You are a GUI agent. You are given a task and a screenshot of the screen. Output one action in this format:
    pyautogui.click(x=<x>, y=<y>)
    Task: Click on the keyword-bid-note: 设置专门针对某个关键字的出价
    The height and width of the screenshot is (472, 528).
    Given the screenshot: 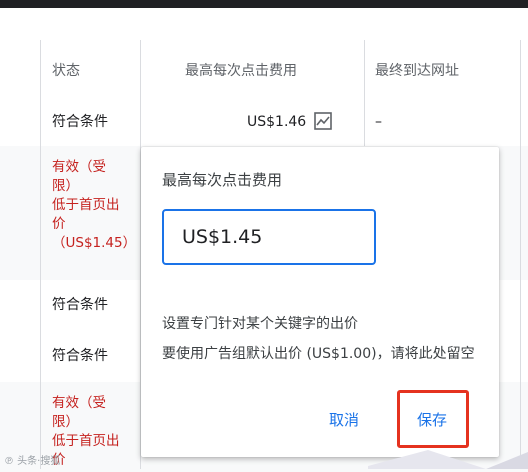 What is the action you would take?
    pyautogui.click(x=260, y=324)
    